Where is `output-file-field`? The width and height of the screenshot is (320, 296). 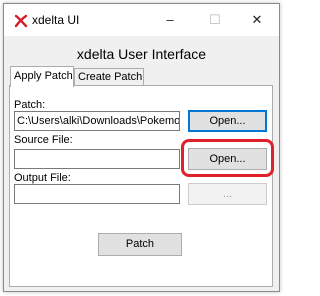
output-file-field is located at coordinates (97, 194).